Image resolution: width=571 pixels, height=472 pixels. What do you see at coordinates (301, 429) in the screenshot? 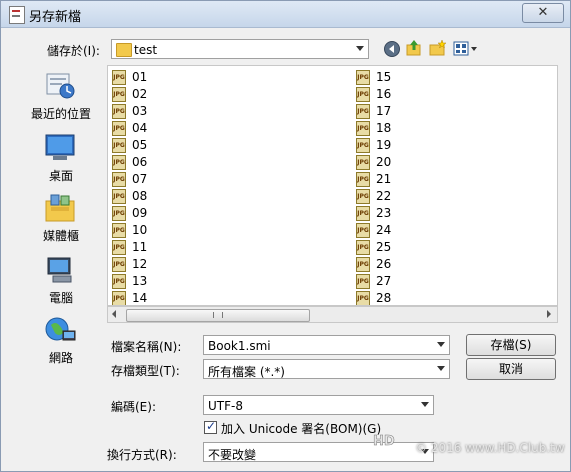
I see `bom-label: 加入 Unicode 署名(BOM)(G)` at bounding box center [301, 429].